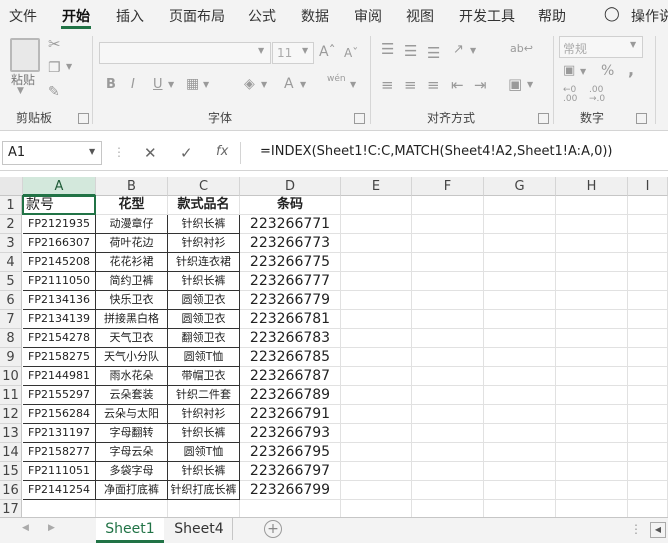 This screenshot has height=543, width=668. I want to click on decrease-indent-icon: ⇤, so click(457, 85).